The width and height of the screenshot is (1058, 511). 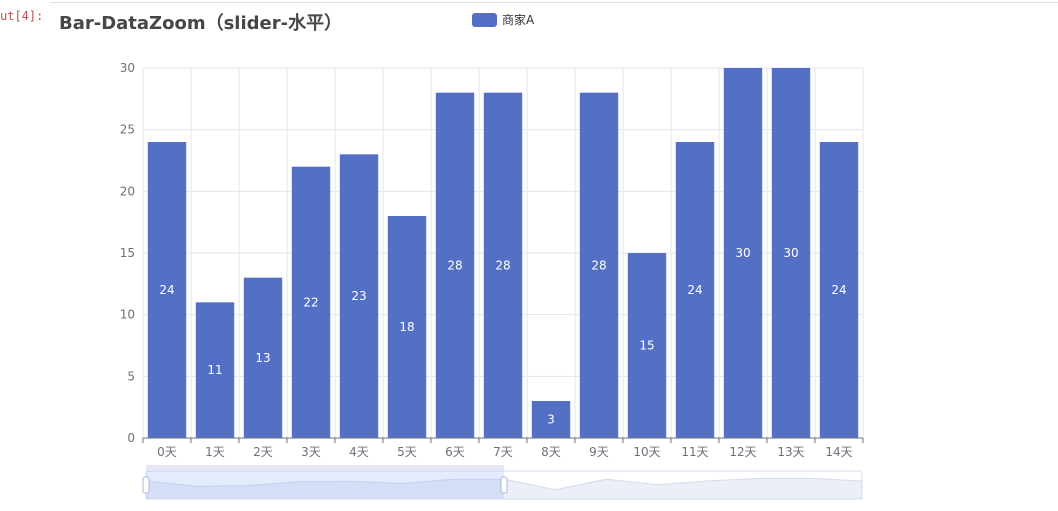 I want to click on bar-data-label: 23, so click(x=358, y=296).